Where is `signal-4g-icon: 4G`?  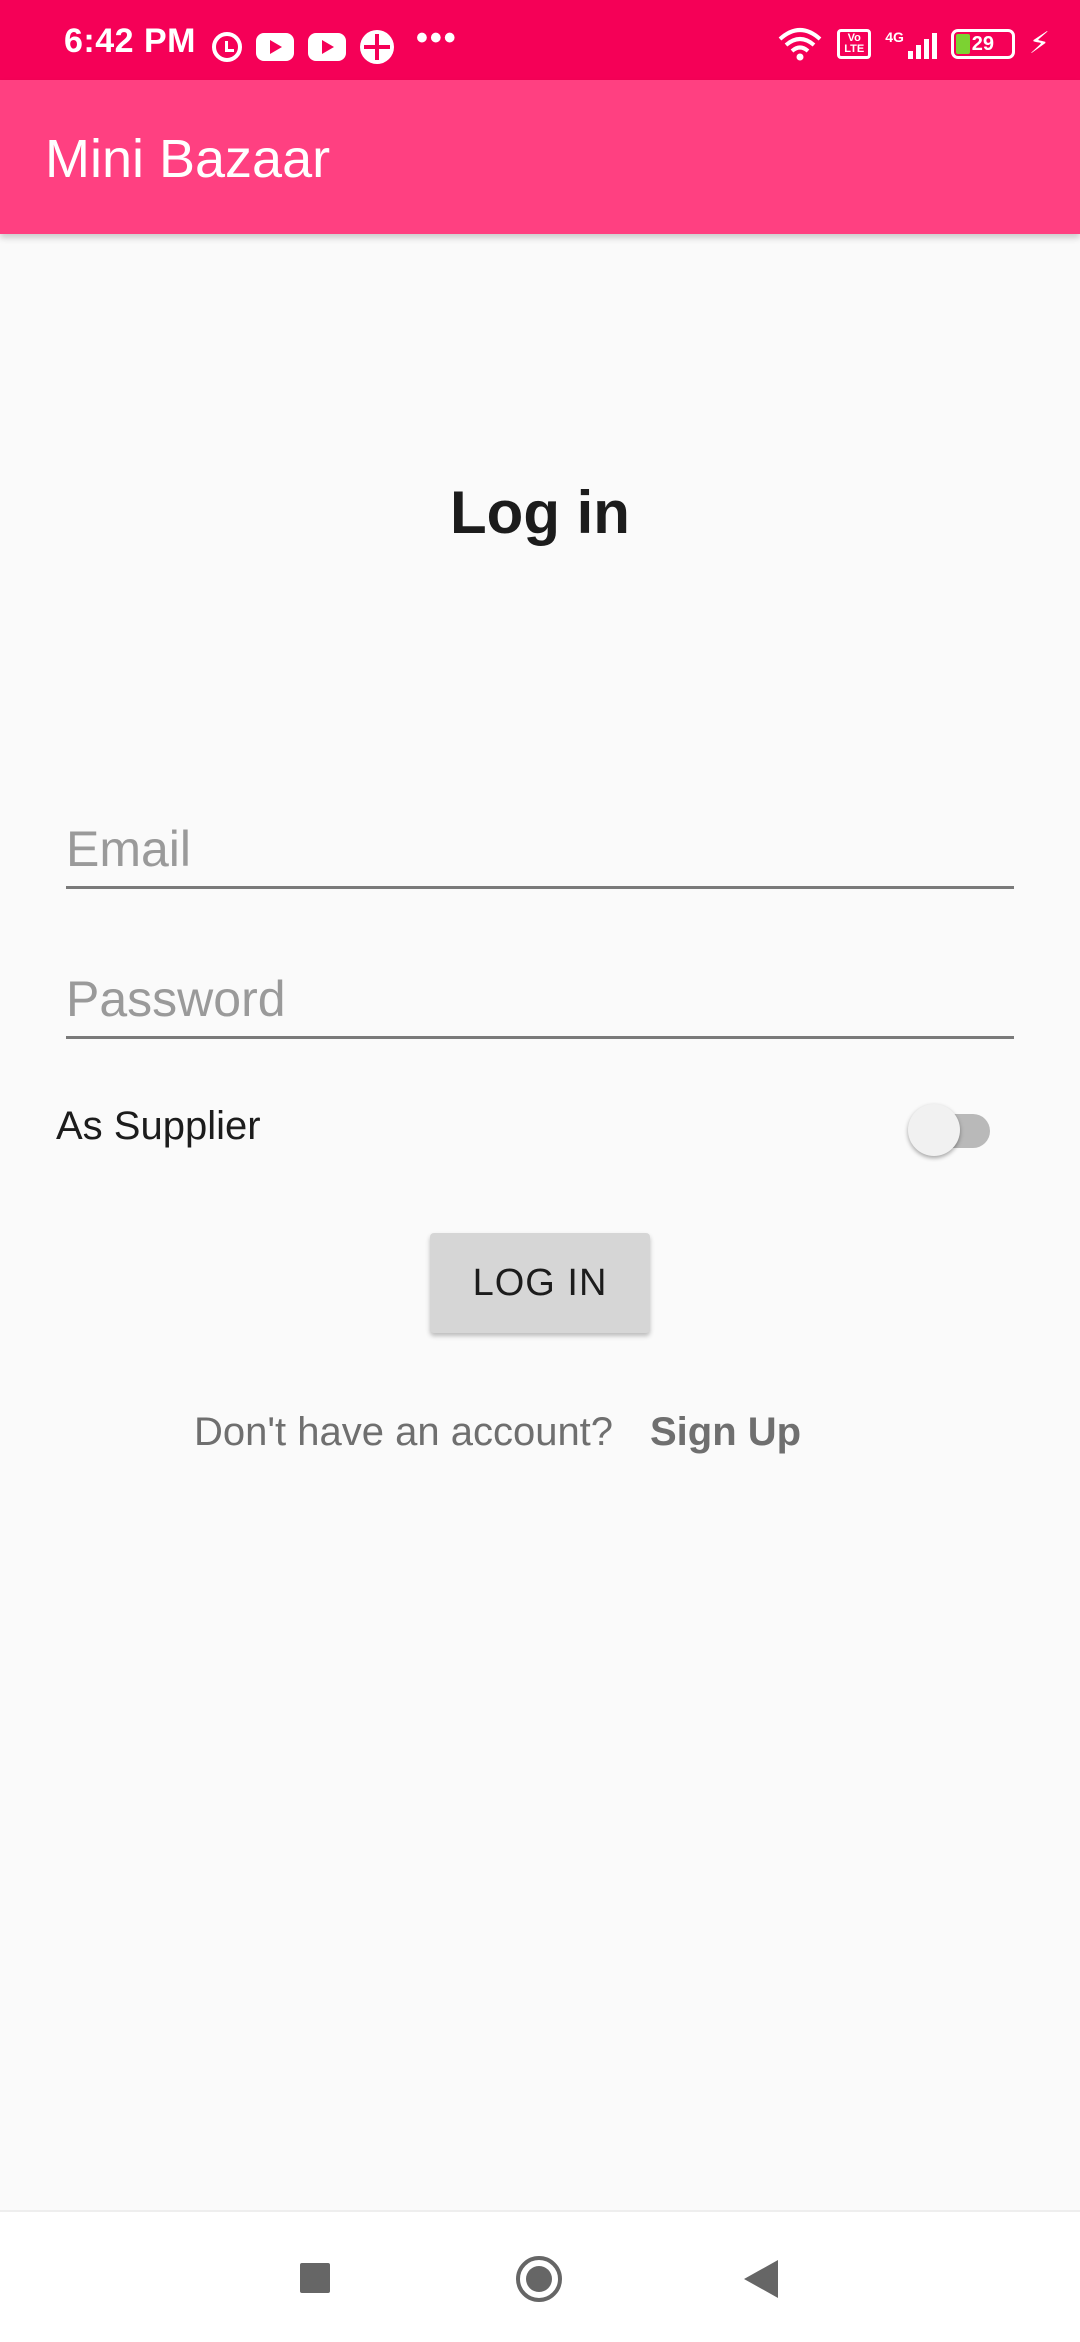 signal-4g-icon: 4G is located at coordinates (911, 44).